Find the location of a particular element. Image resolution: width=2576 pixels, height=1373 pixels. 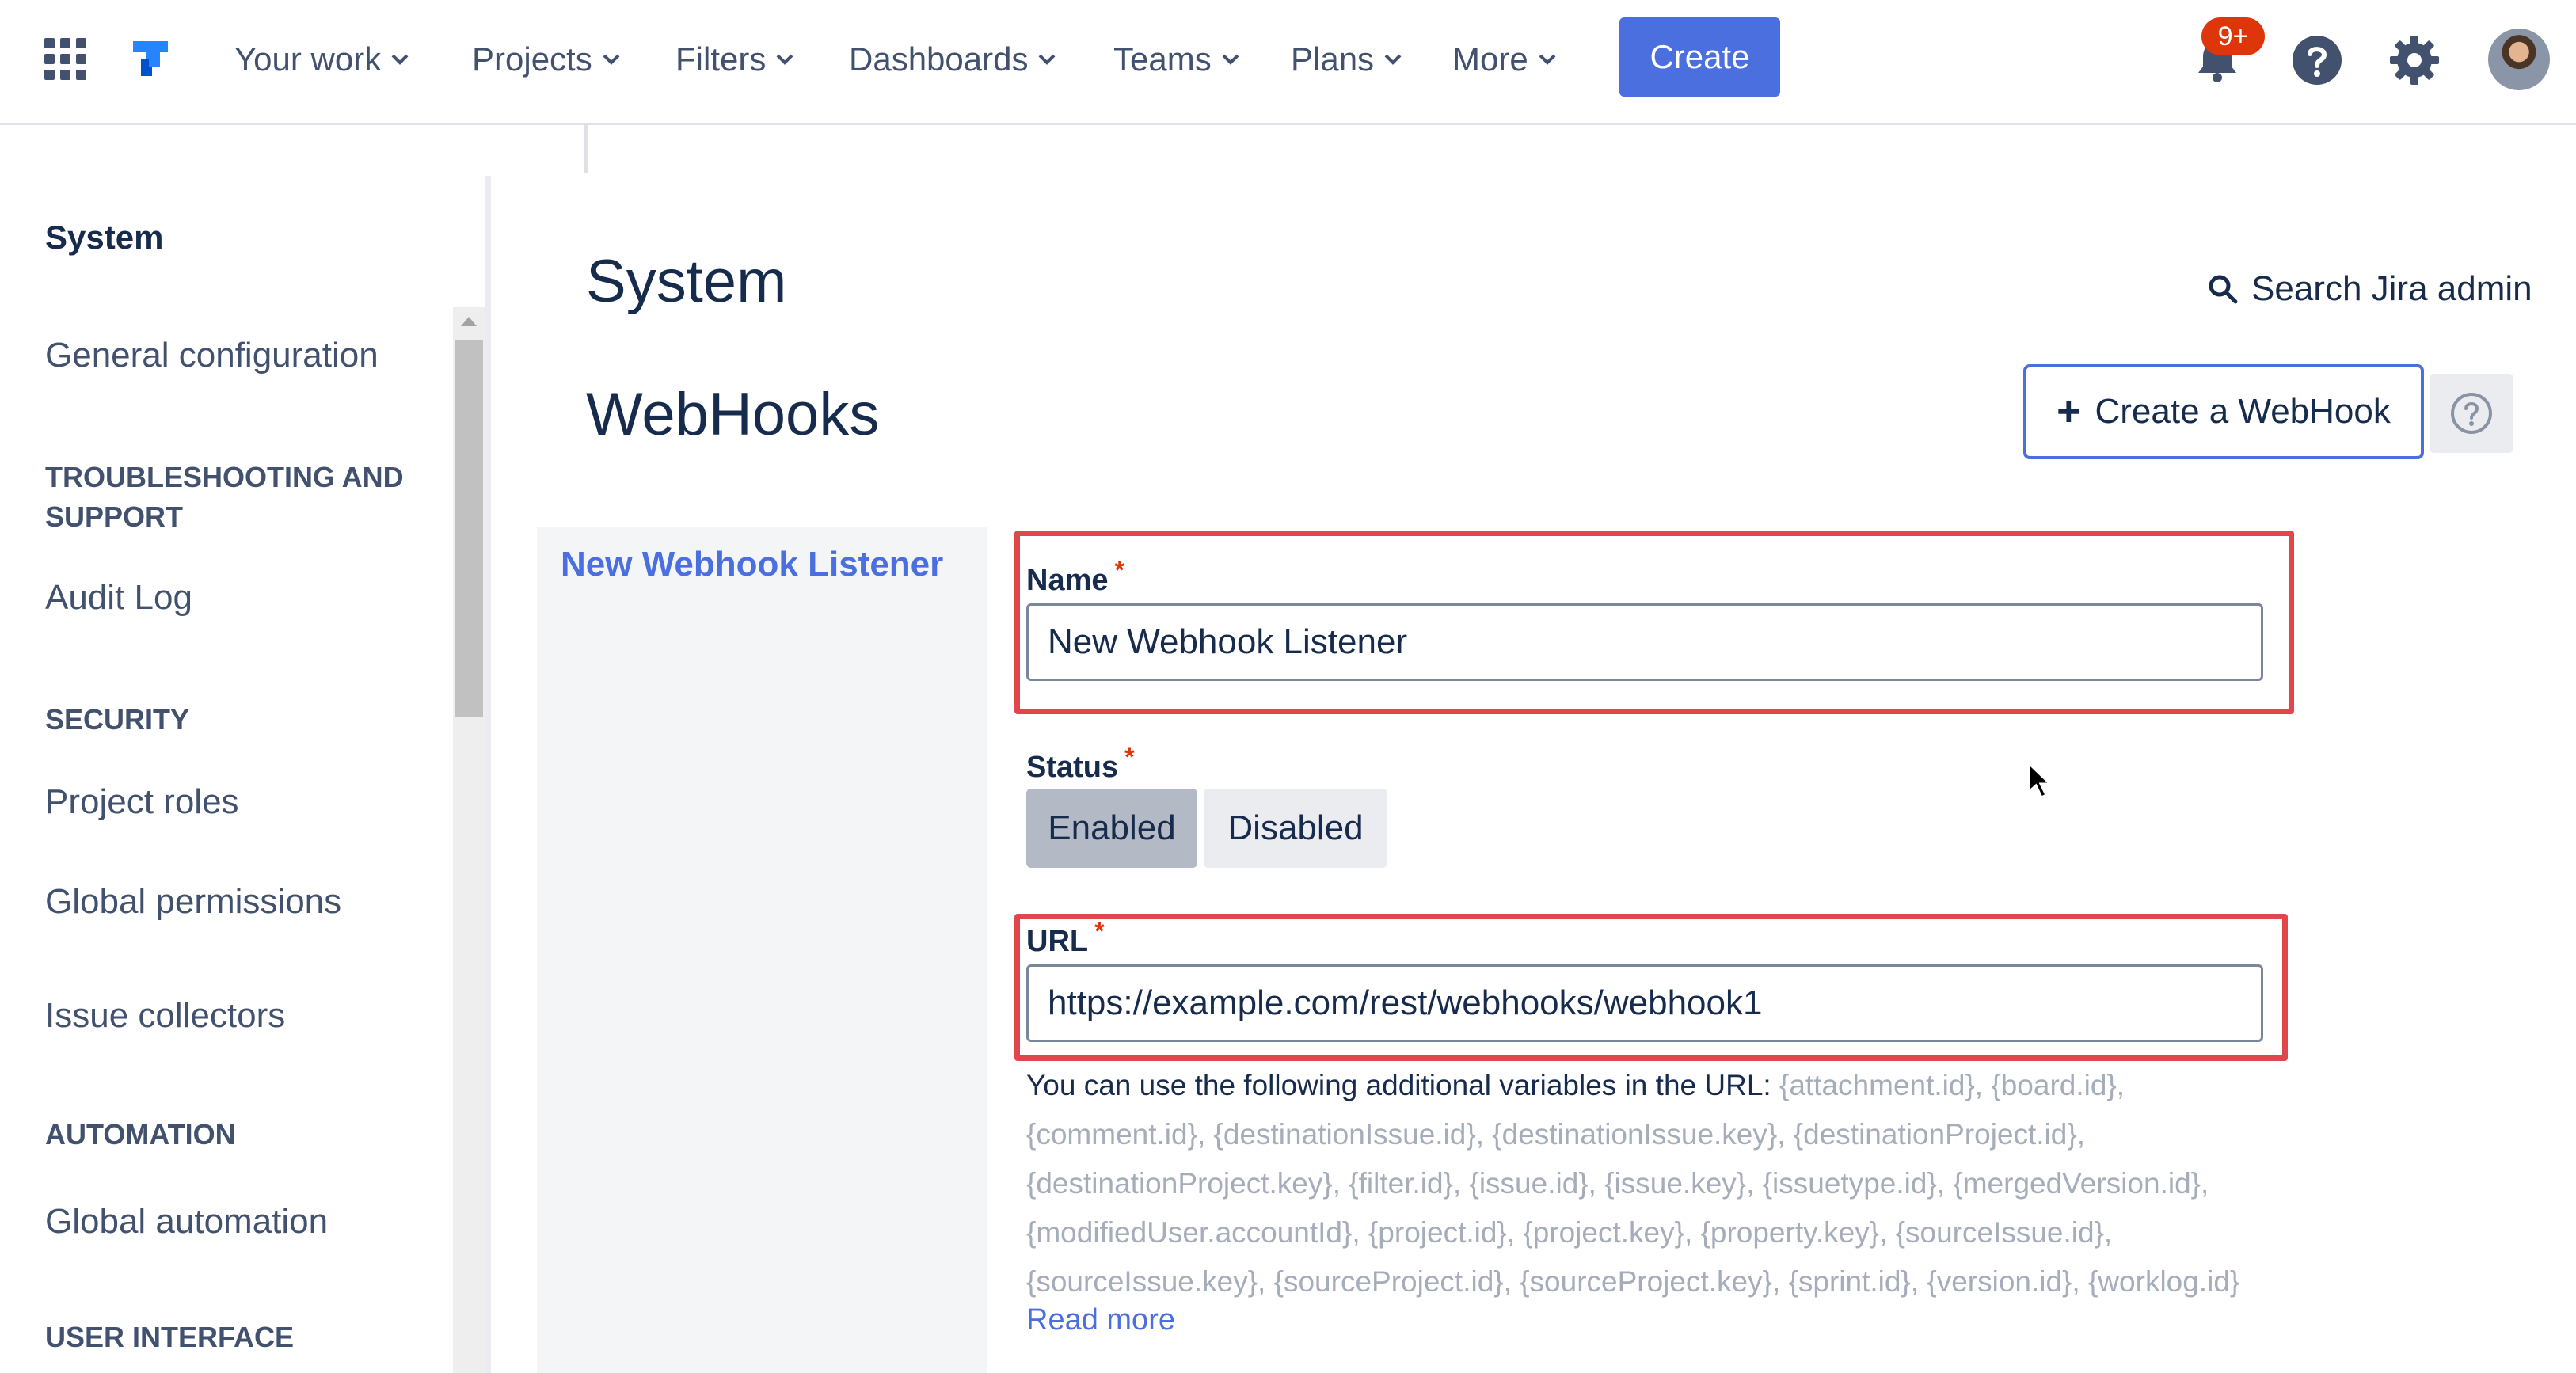

nav-plans: Plans is located at coordinates (1346, 59).